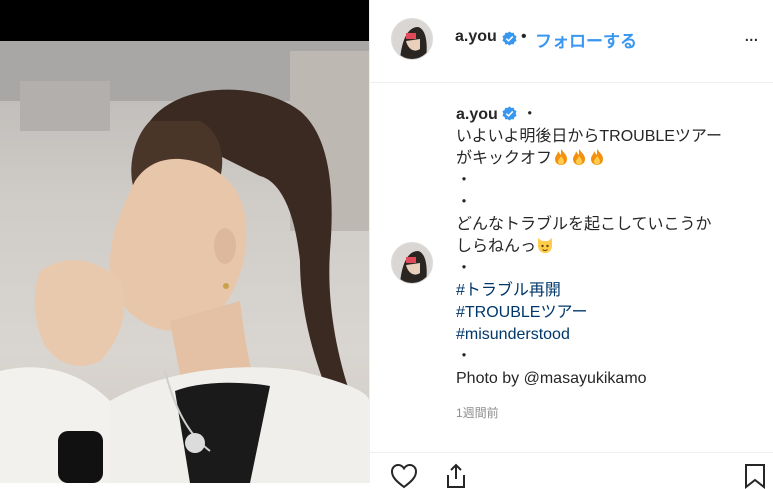 This screenshot has height=489, width=773. Describe the element at coordinates (513, 334) in the screenshot. I see `hashtag-link: #misunderstood` at that location.